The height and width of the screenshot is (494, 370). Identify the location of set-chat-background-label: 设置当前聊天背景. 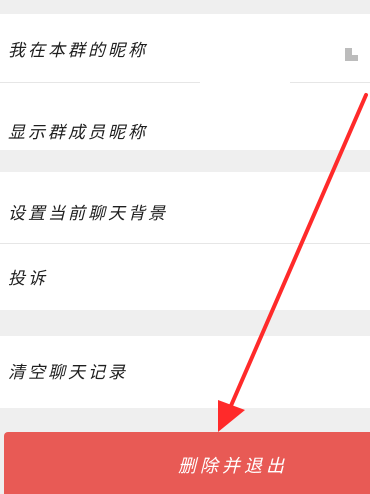
(88, 214).